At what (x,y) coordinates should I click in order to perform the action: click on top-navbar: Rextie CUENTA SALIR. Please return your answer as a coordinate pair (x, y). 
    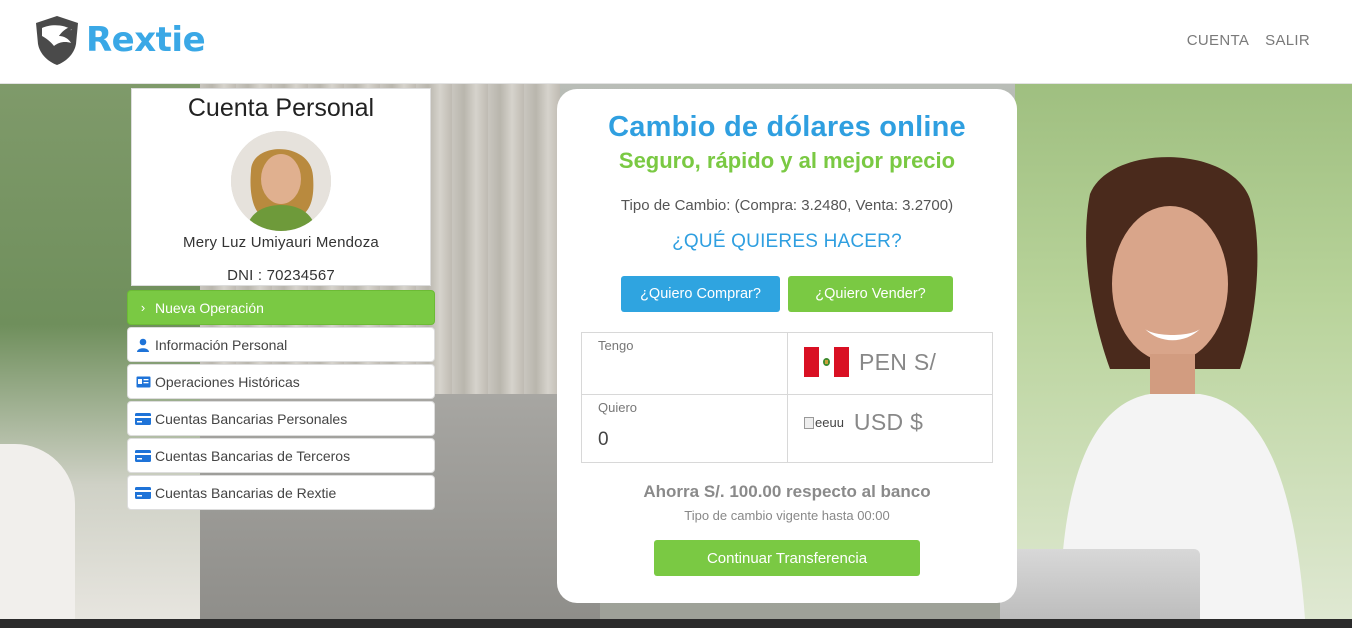
    Looking at the image, I should click on (676, 42).